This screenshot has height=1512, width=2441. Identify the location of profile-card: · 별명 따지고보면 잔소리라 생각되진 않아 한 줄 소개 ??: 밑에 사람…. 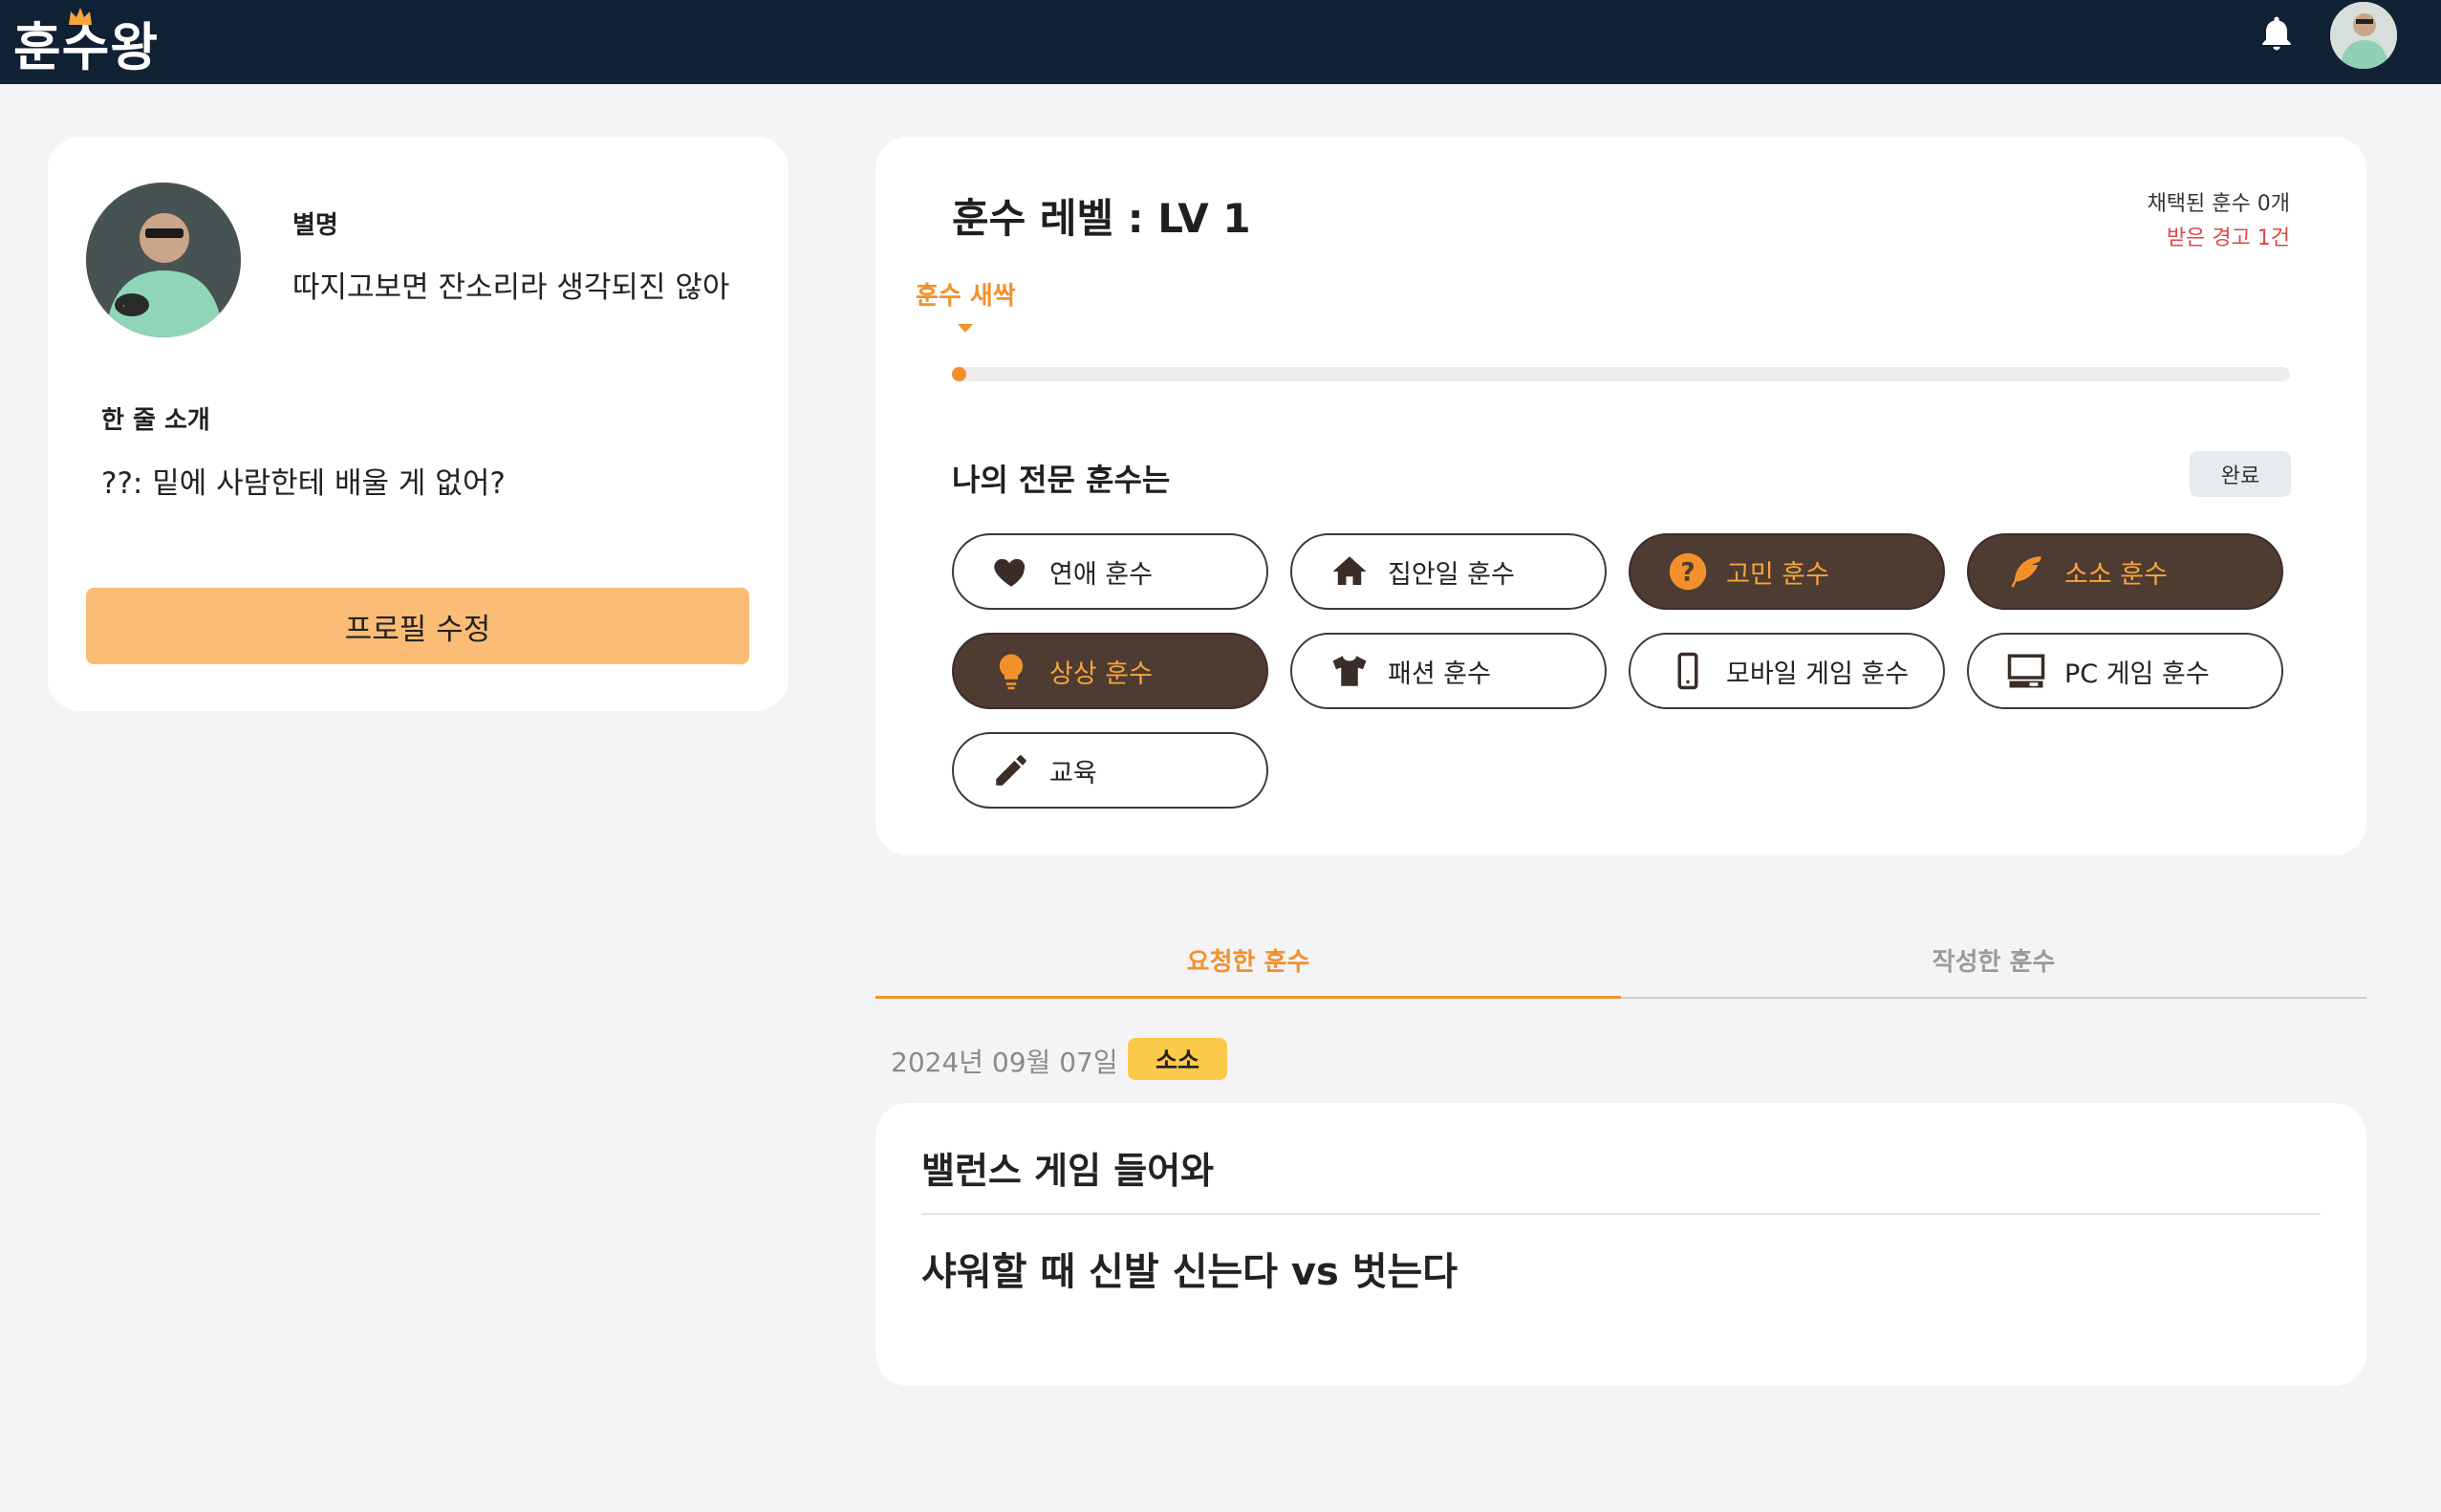
(418, 424).